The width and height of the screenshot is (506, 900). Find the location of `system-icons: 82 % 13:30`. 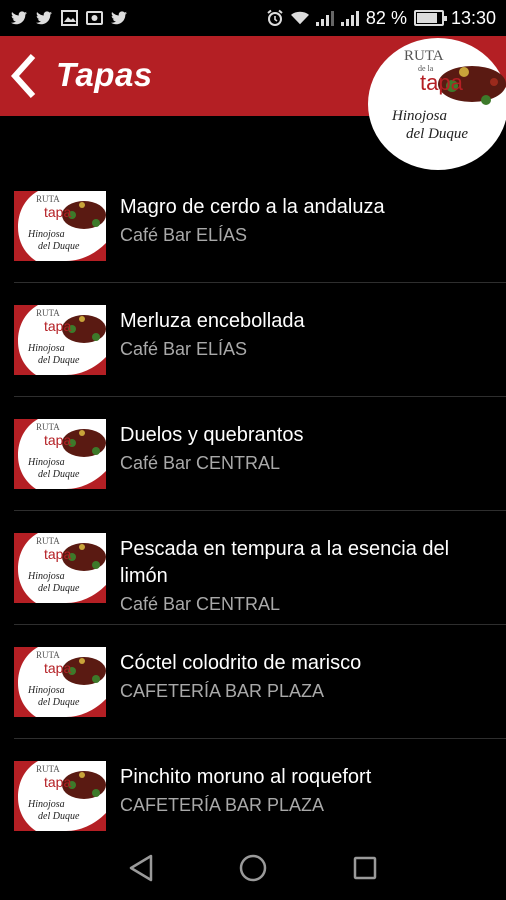

system-icons: 82 % 13:30 is located at coordinates (381, 18).